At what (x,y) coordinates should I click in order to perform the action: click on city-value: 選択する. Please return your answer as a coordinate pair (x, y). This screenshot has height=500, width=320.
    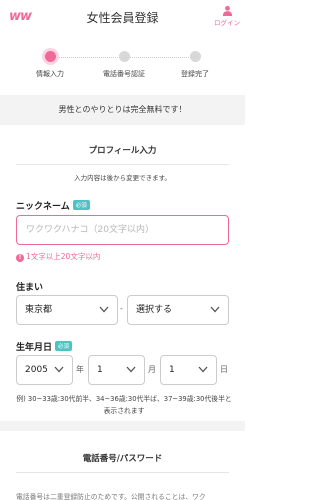
    Looking at the image, I should click on (154, 310).